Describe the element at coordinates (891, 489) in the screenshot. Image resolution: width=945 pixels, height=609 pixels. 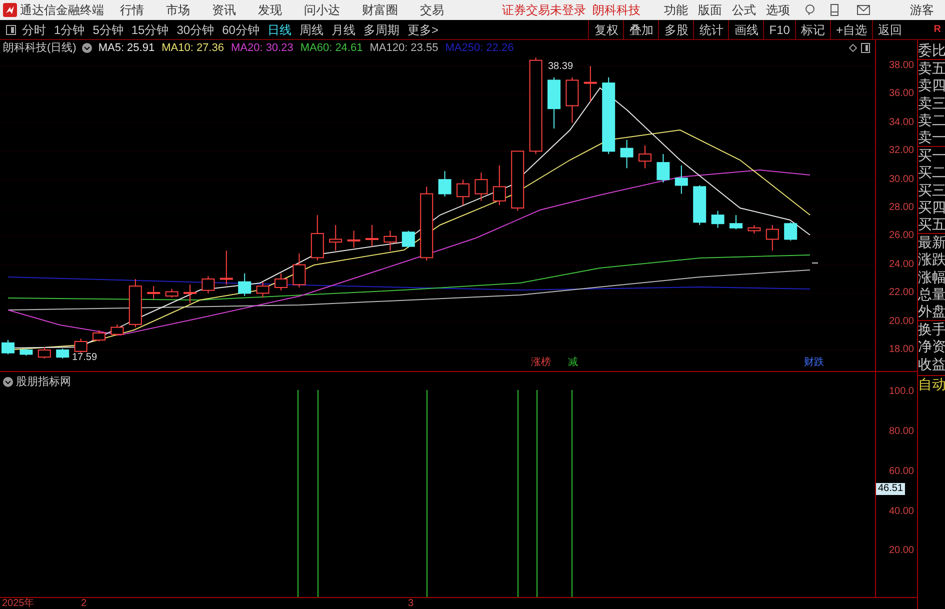
I see `current-value-label: 46.51` at that location.